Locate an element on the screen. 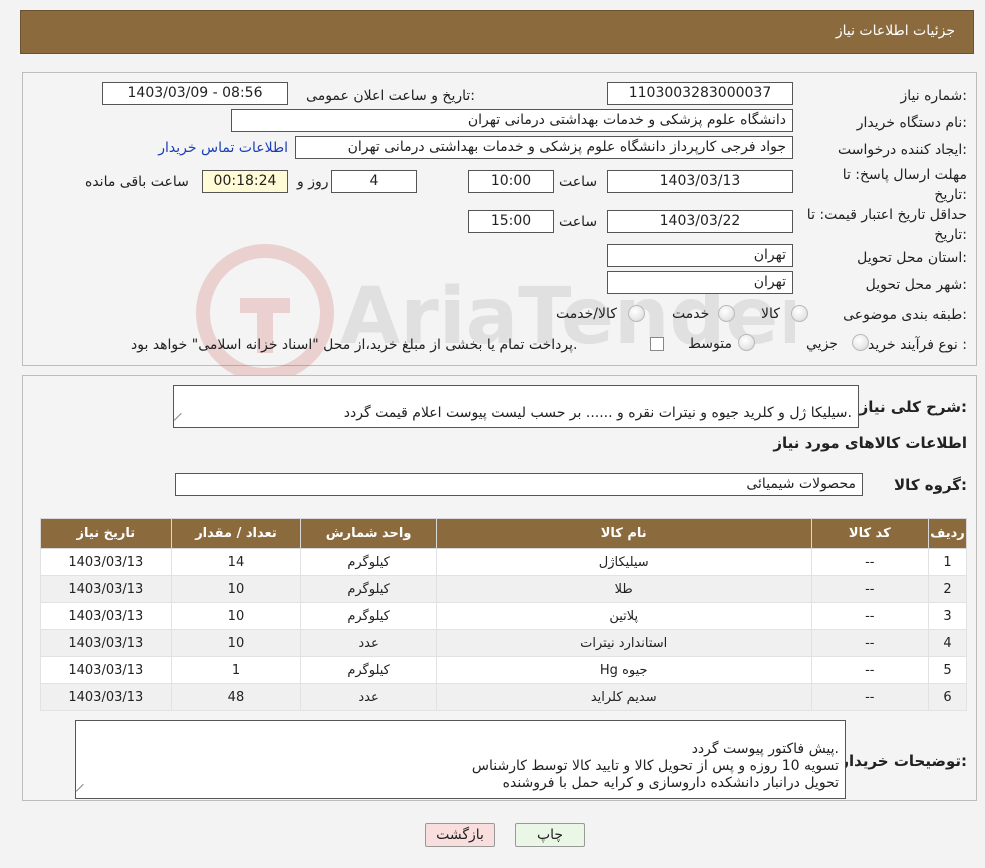 Image resolution: width=985 pixels, height=868 pixels. table-row: 5 -- جیوه Hg کیلوگرم 1 1403/03/13 is located at coordinates (503, 670).